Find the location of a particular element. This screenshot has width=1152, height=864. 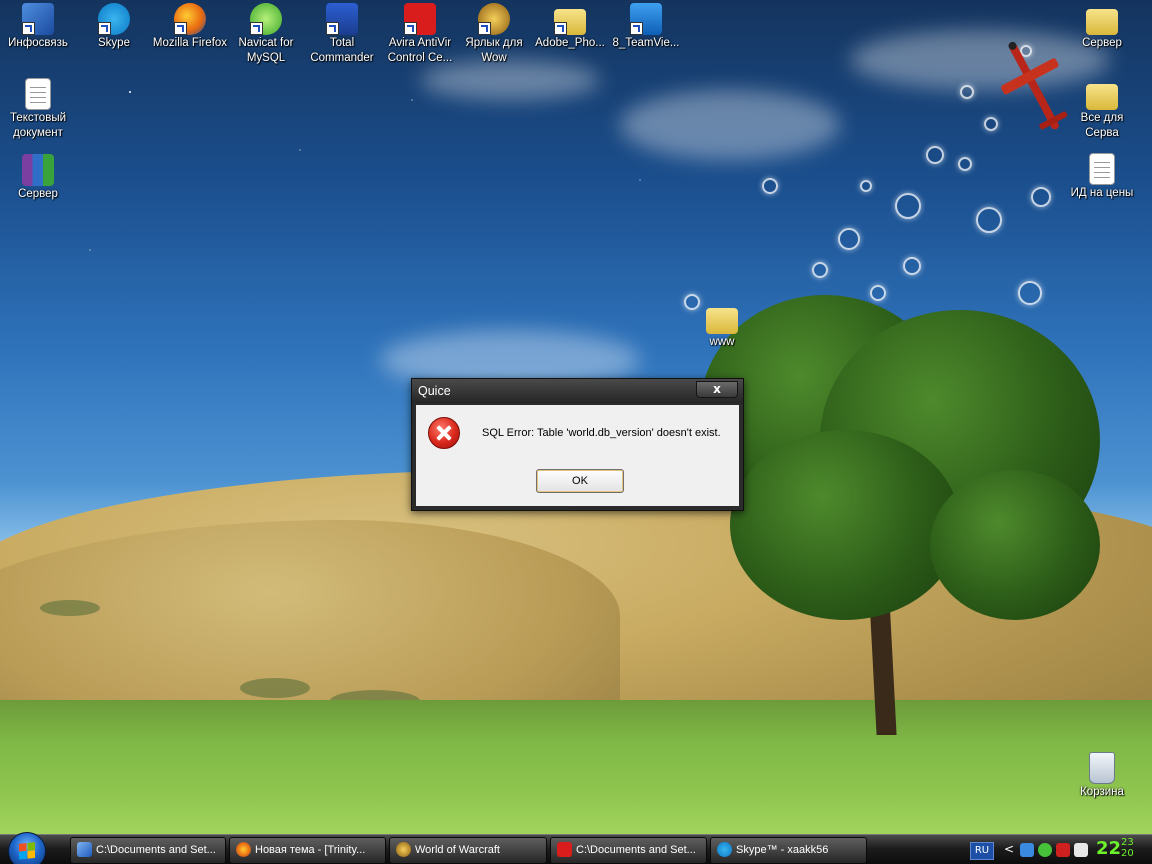

desktop-icon-recycle-bin: Корзина is located at coordinates (1102, 776).